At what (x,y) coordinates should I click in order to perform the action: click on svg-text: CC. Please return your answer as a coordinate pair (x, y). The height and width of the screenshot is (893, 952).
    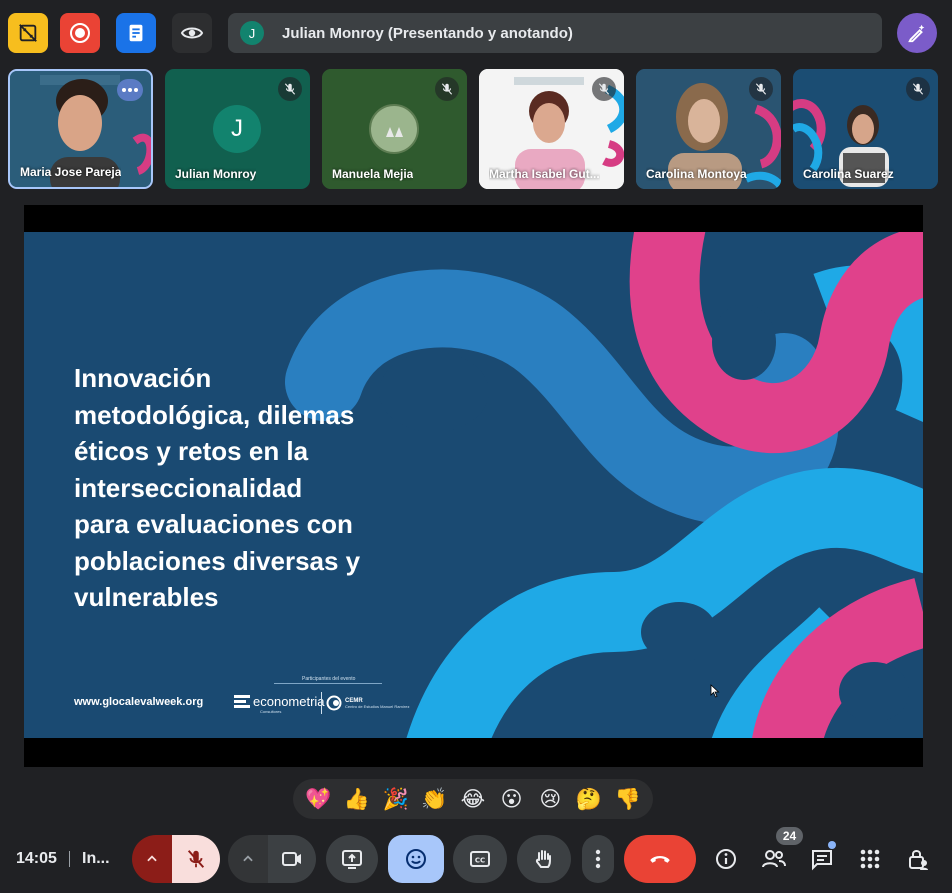
    Looking at the image, I should click on (480, 861).